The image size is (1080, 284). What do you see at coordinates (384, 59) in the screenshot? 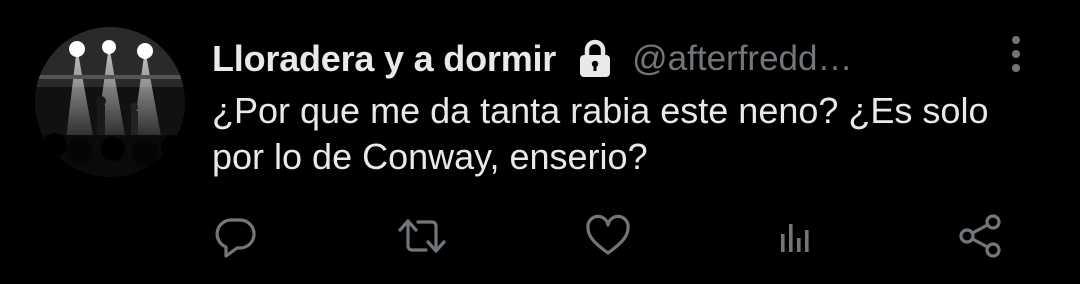
I see `display-name: Lloradera y a dormir` at bounding box center [384, 59].